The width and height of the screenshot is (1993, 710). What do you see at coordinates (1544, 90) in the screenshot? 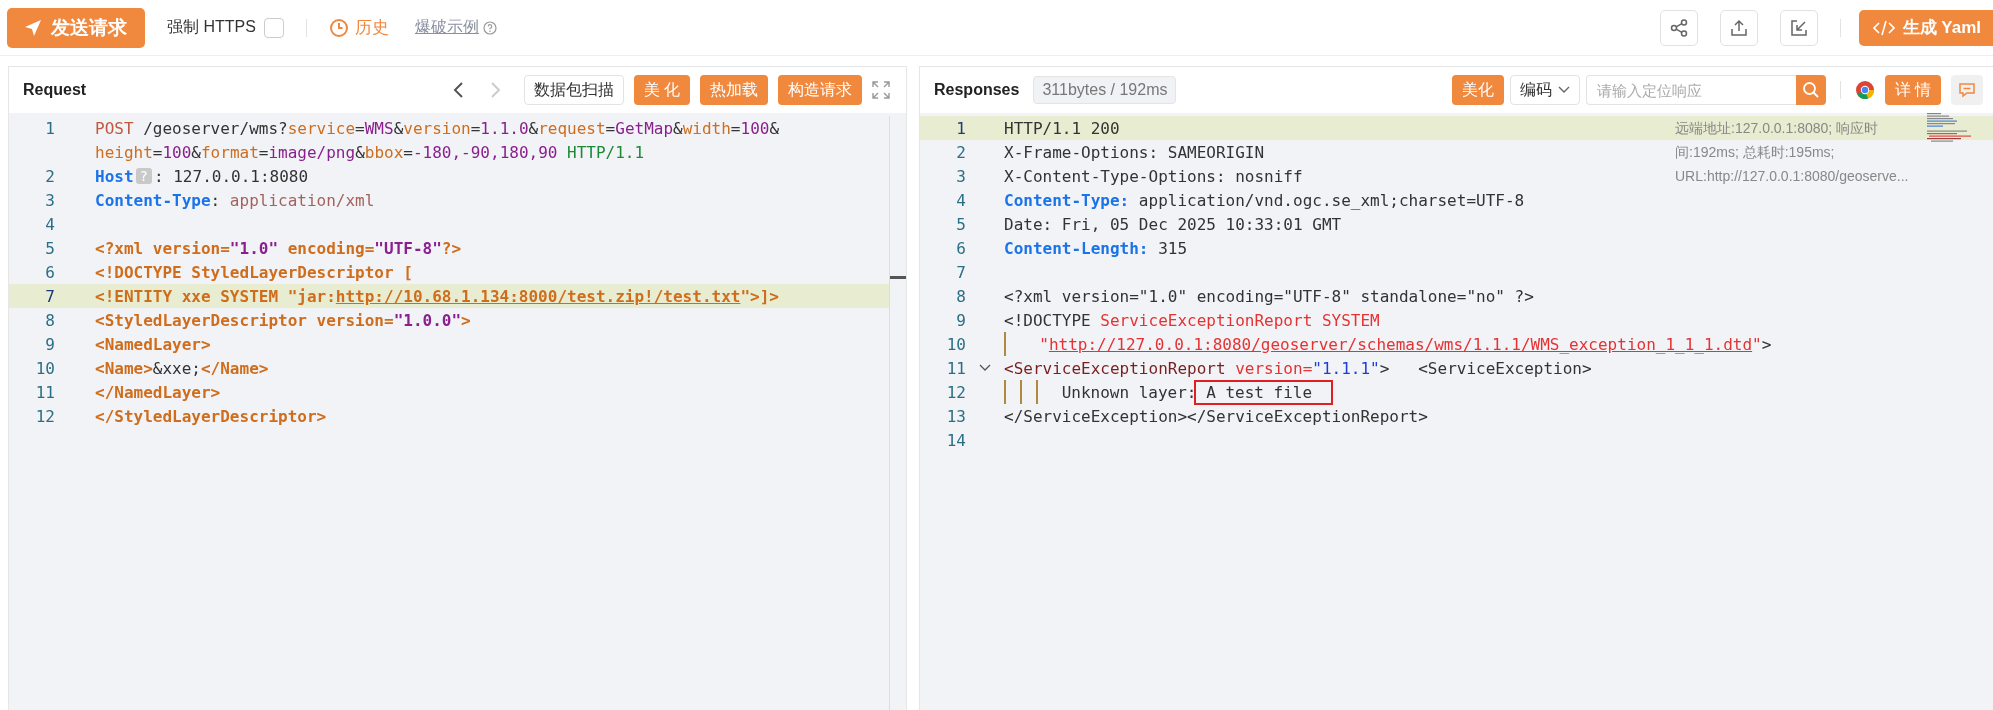
I see `encoding-dropdown: 编码` at bounding box center [1544, 90].